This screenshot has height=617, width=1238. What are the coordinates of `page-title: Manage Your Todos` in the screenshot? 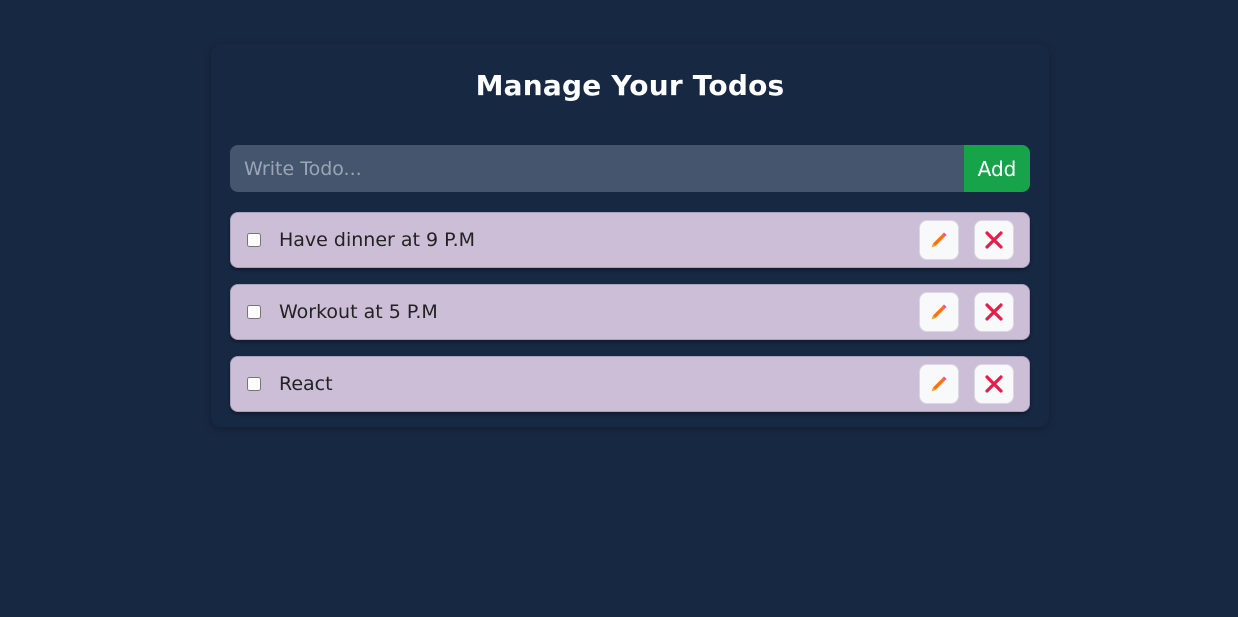 It's located at (630, 85).